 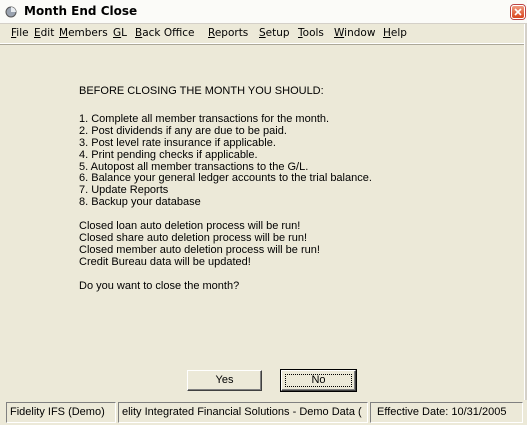 What do you see at coordinates (274, 33) in the screenshot?
I see `menu-setup: Setup` at bounding box center [274, 33].